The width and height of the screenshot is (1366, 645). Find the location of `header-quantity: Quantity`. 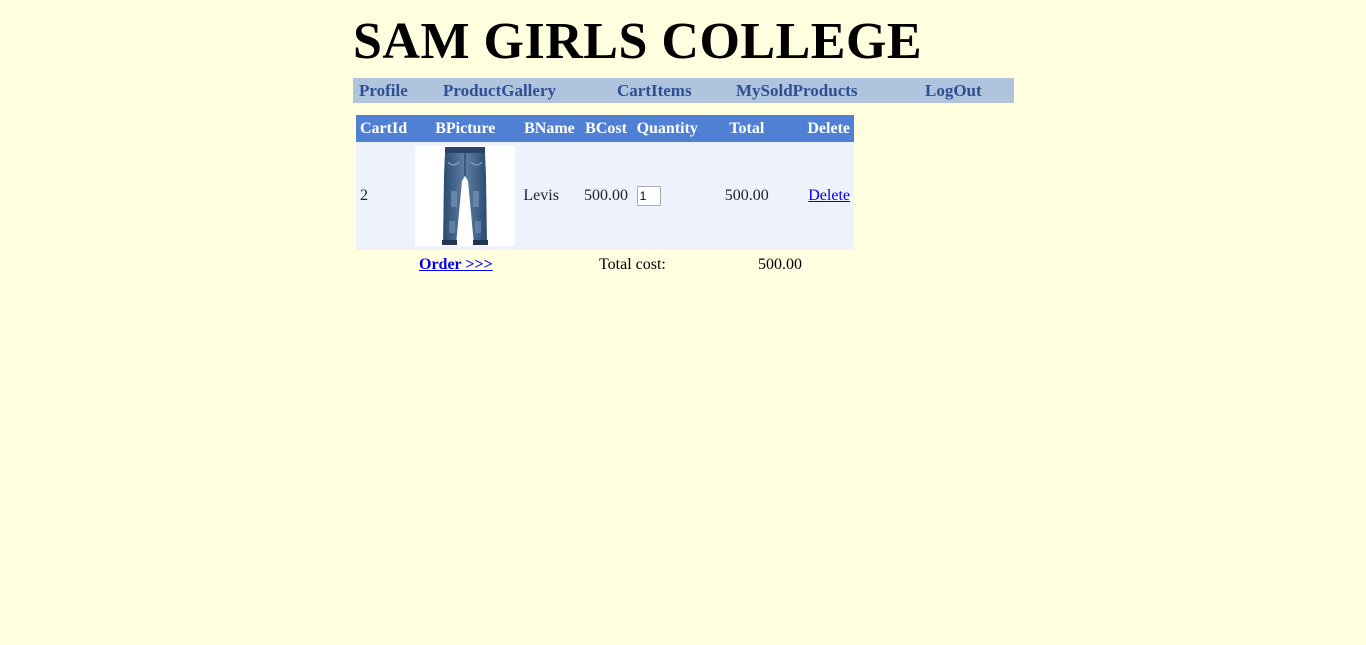

header-quantity: Quantity is located at coordinates (667, 128).